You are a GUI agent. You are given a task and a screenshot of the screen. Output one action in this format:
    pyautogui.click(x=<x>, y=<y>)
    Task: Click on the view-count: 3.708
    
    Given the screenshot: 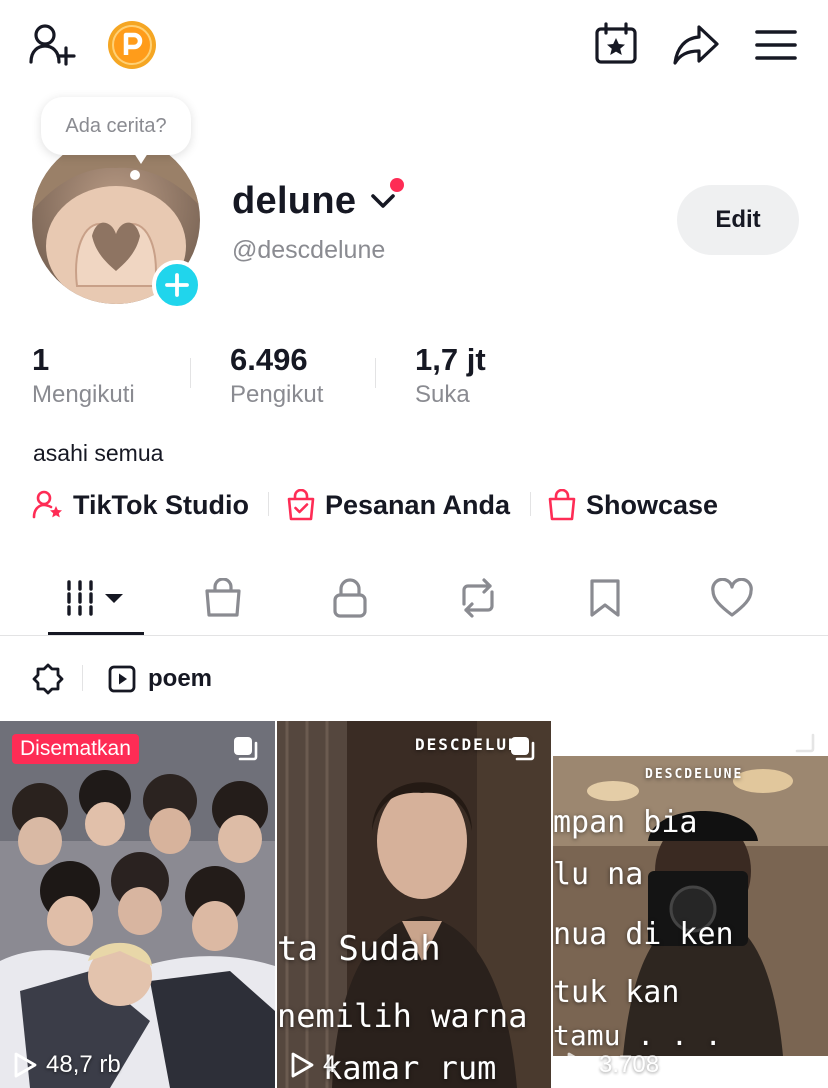 What is the action you would take?
    pyautogui.click(x=612, y=1065)
    